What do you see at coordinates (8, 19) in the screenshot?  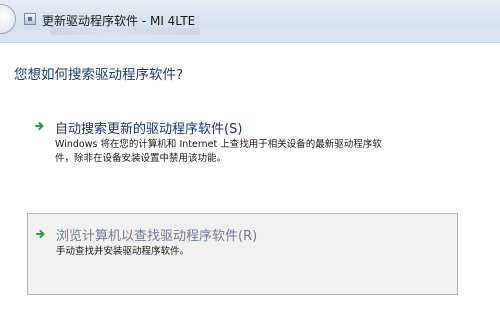 I see `back-button` at bounding box center [8, 19].